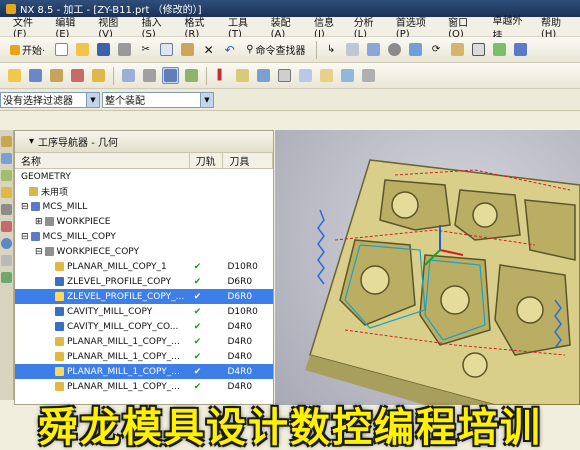  I want to click on save-button, so click(103, 49).